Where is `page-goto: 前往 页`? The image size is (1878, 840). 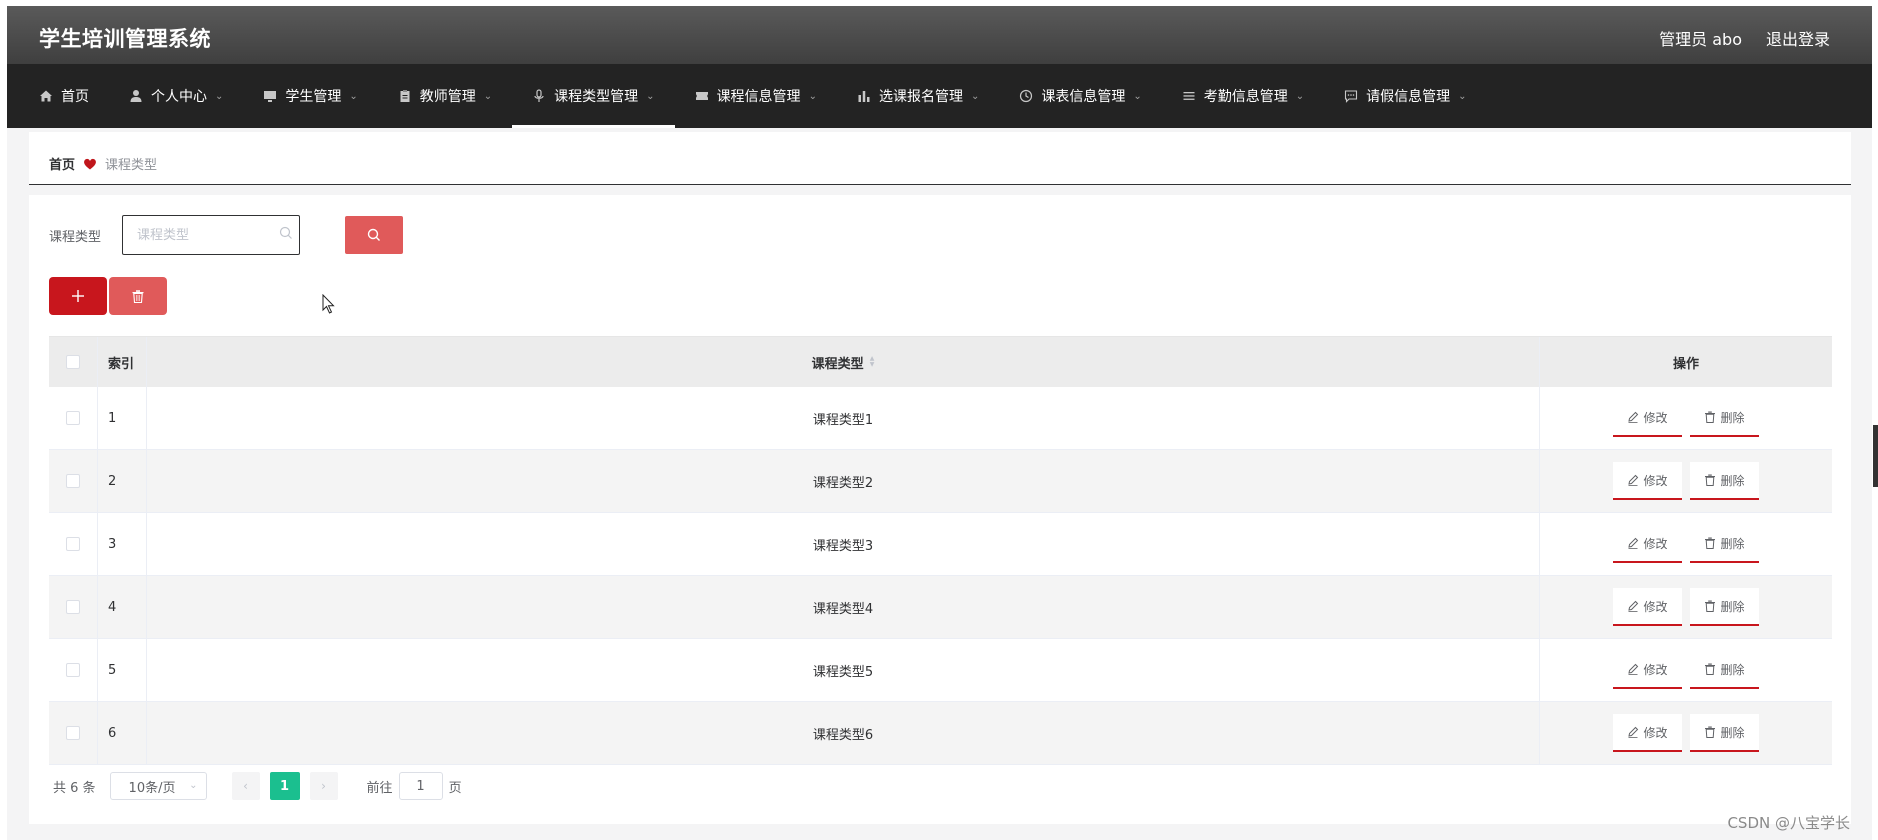
page-goto: 前往 页 is located at coordinates (414, 786).